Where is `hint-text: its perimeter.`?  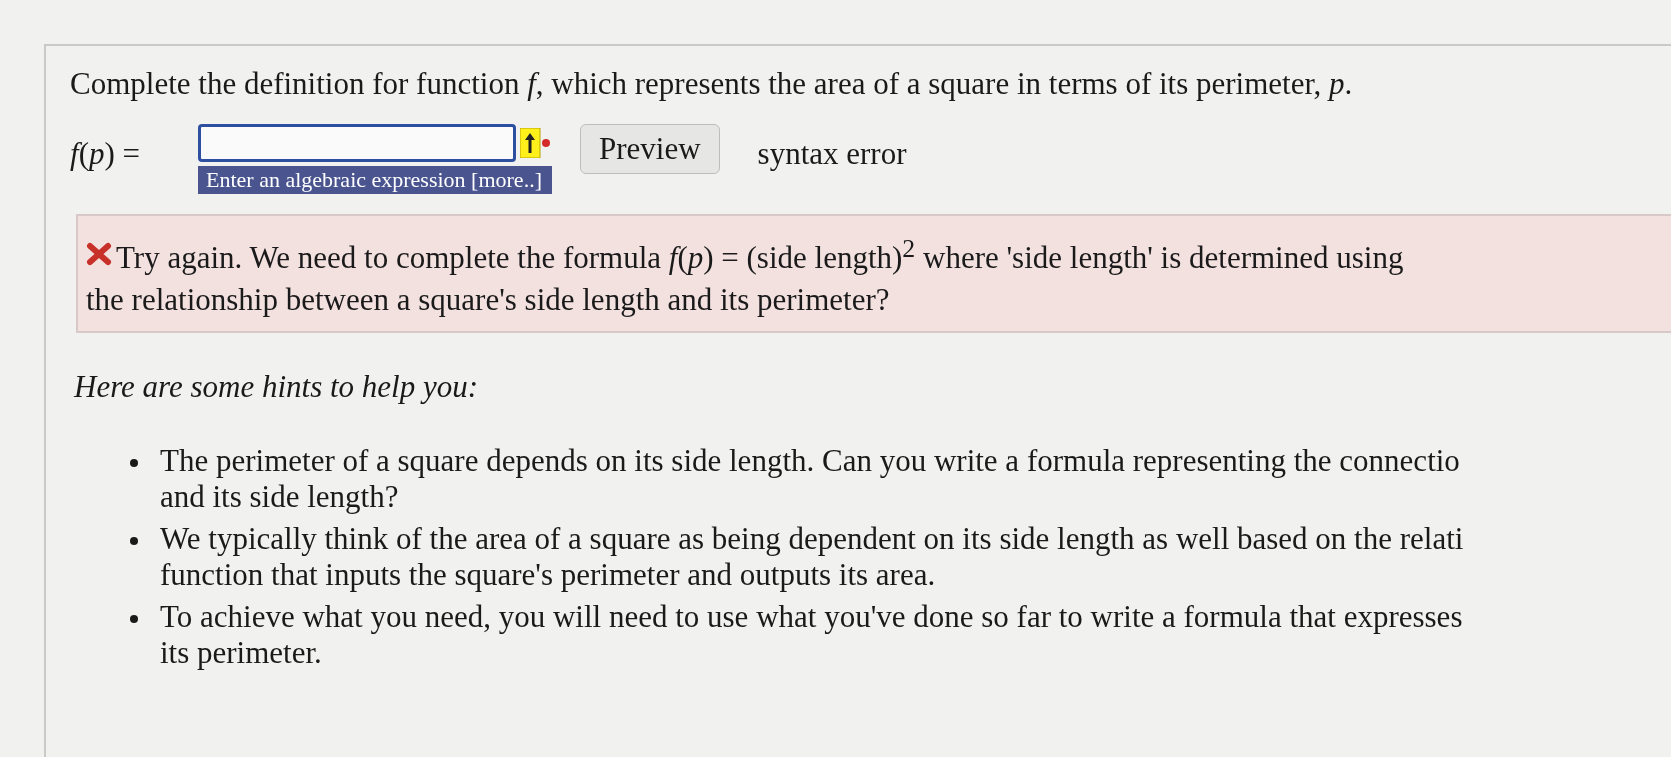
hint-text: its perimeter. is located at coordinates (241, 653).